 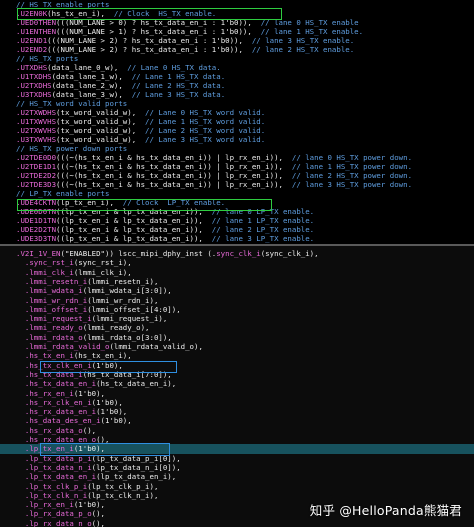 I want to click on code-text: (lp_tx_clk_n_i),, so click(x=123, y=495).